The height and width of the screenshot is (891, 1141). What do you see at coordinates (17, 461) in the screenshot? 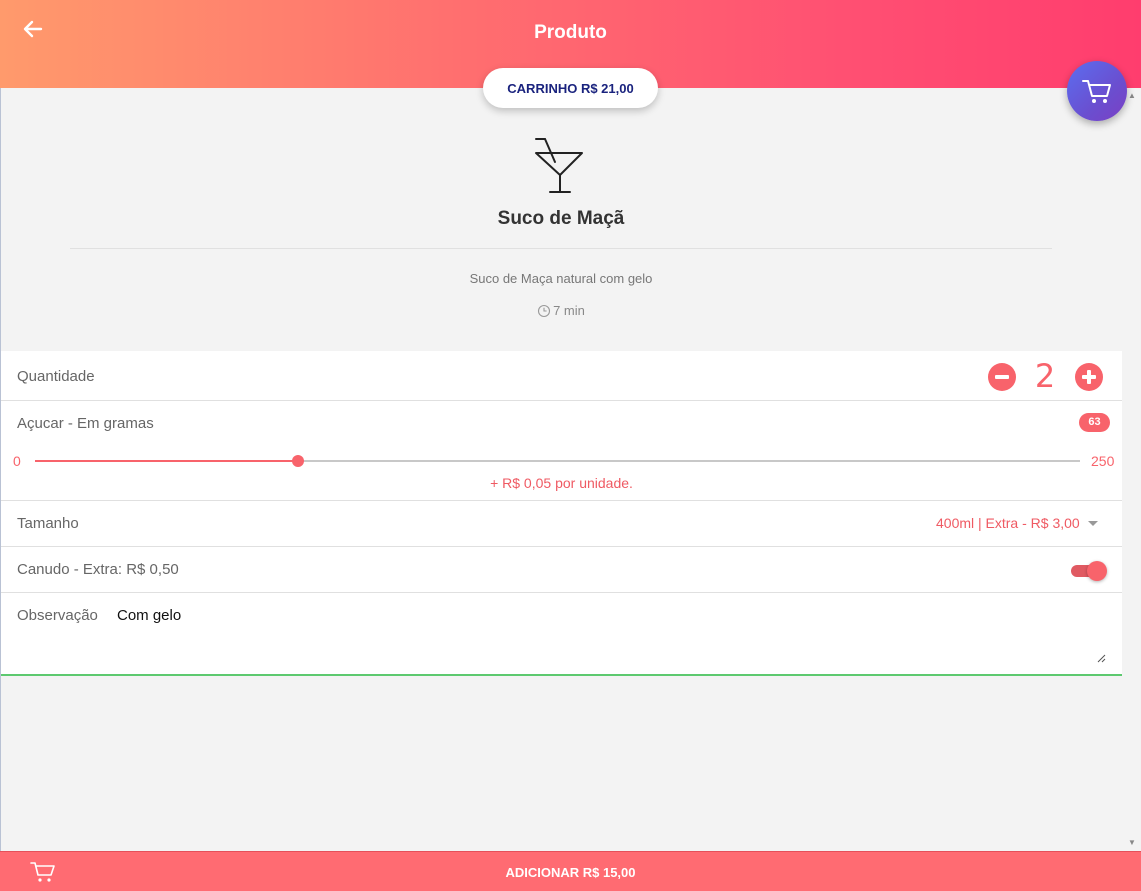
I see `slider-min-label: 0` at bounding box center [17, 461].